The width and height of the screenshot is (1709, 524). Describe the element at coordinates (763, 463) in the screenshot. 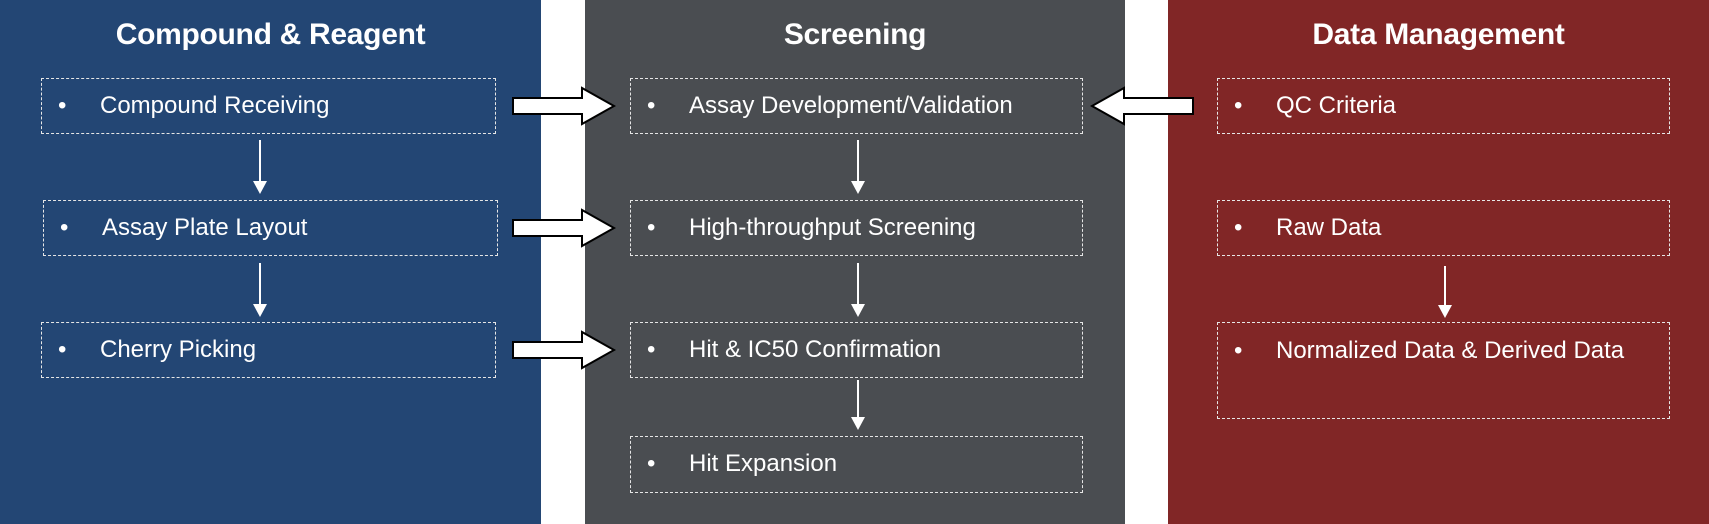

I see `step-label: Hit Expansion` at that location.